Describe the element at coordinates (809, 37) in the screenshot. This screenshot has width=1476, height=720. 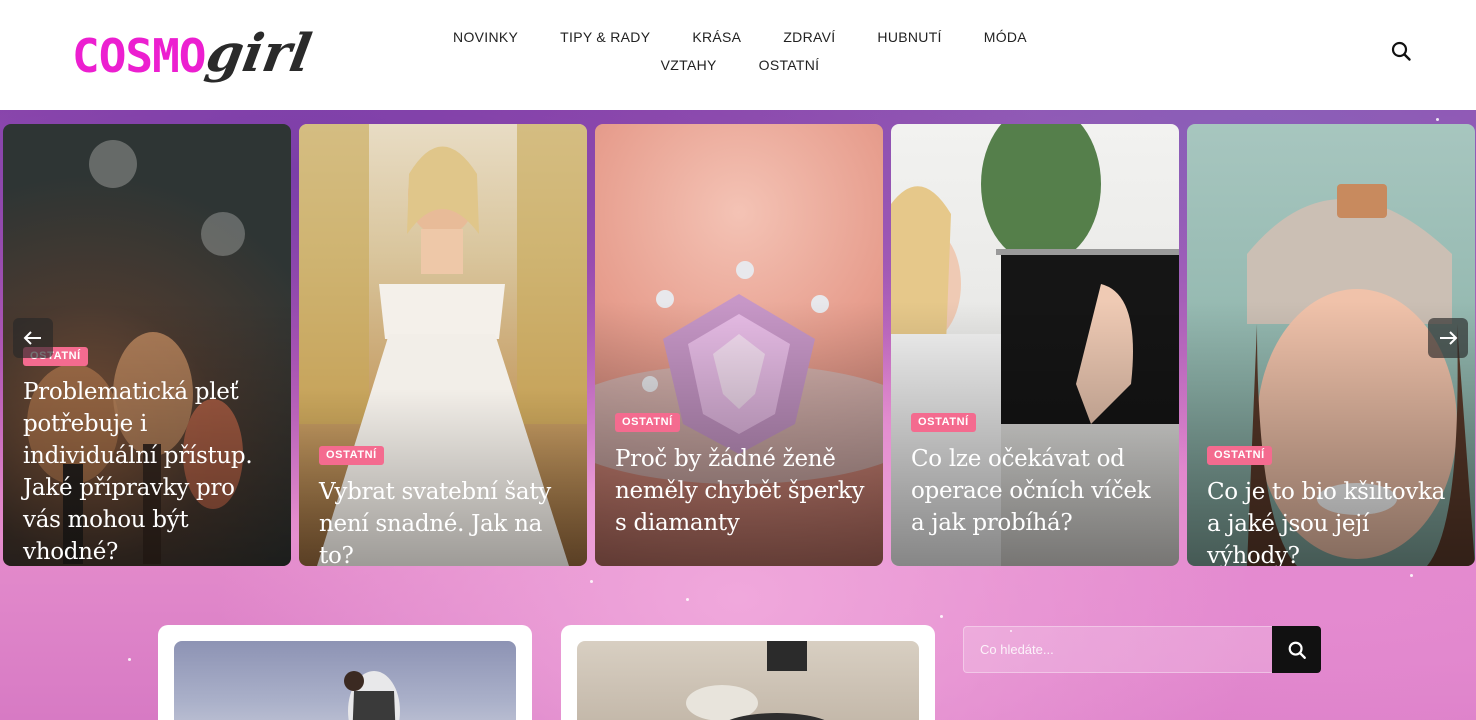
I see `nav-item-zdravi: ZDRAVÍ` at that location.